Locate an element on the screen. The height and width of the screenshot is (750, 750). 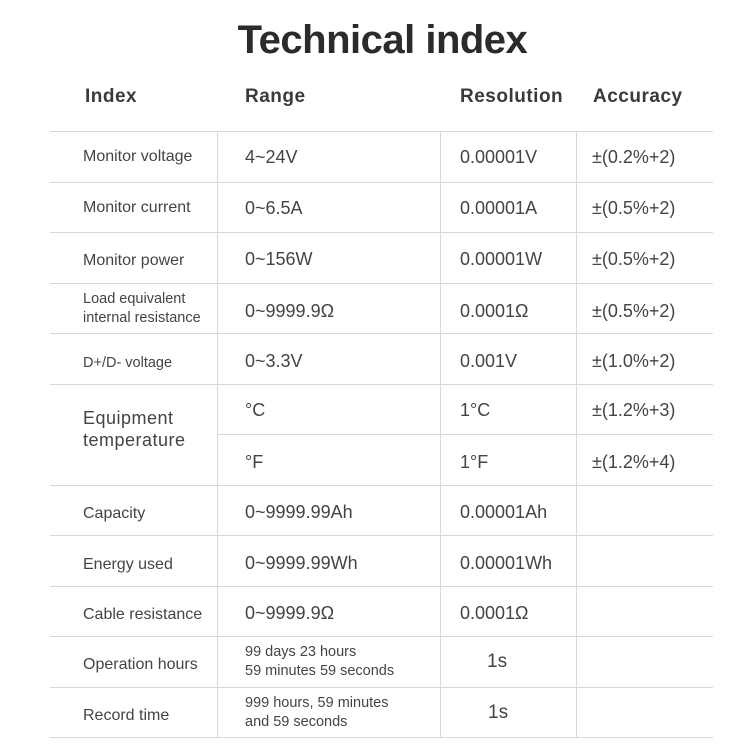
index-cell: Load equivalent internal resistance is located at coordinates (150, 309).